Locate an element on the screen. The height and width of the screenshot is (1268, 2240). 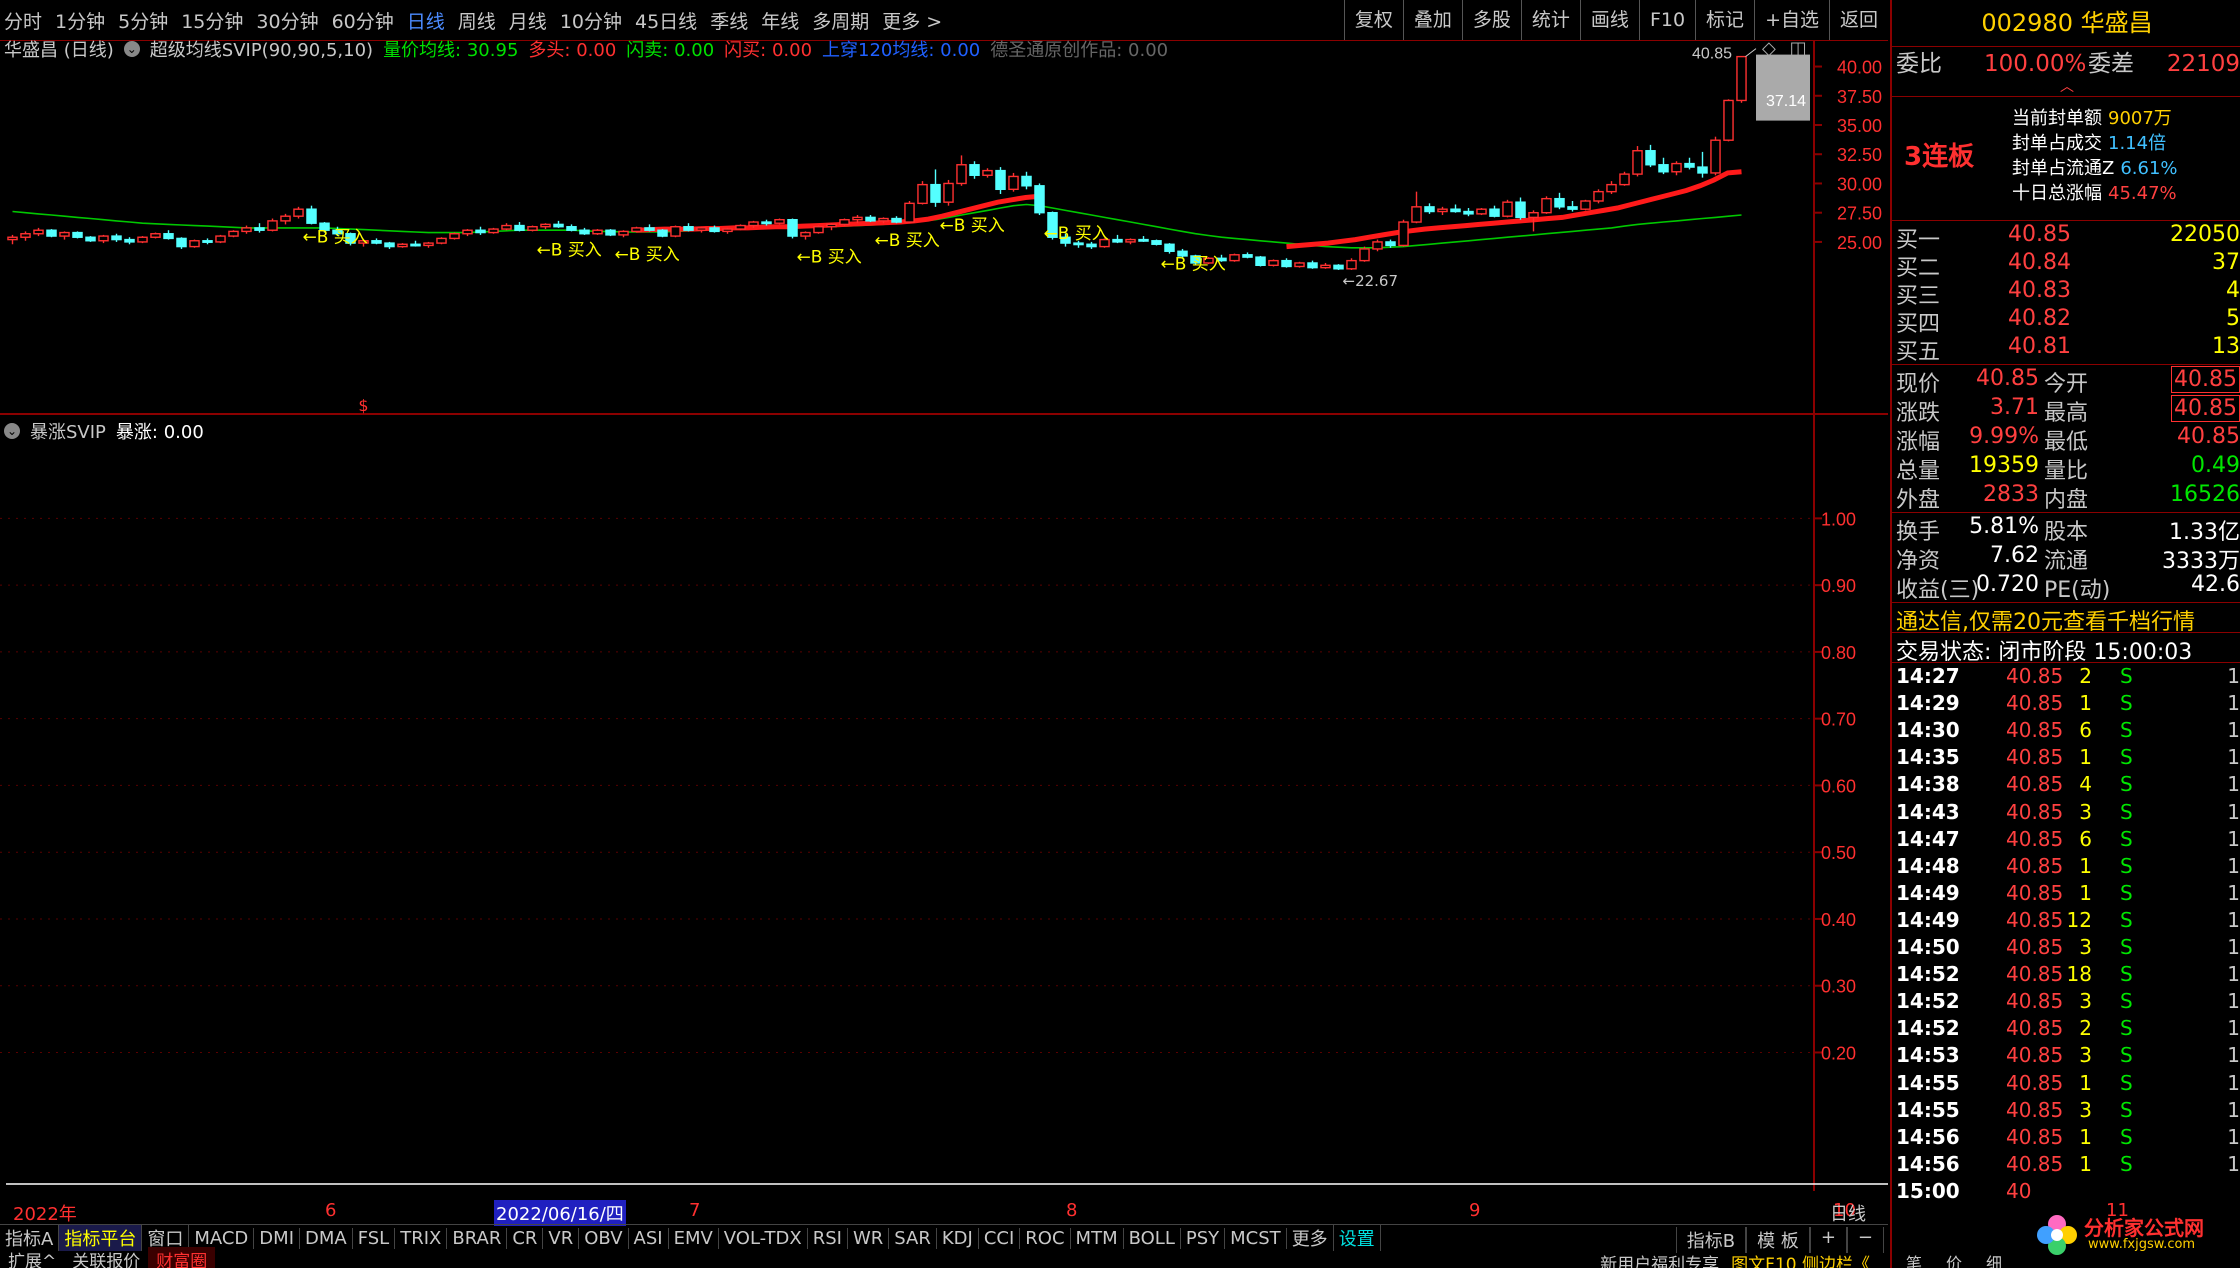
period-tab: 季线 is located at coordinates (729, 20).